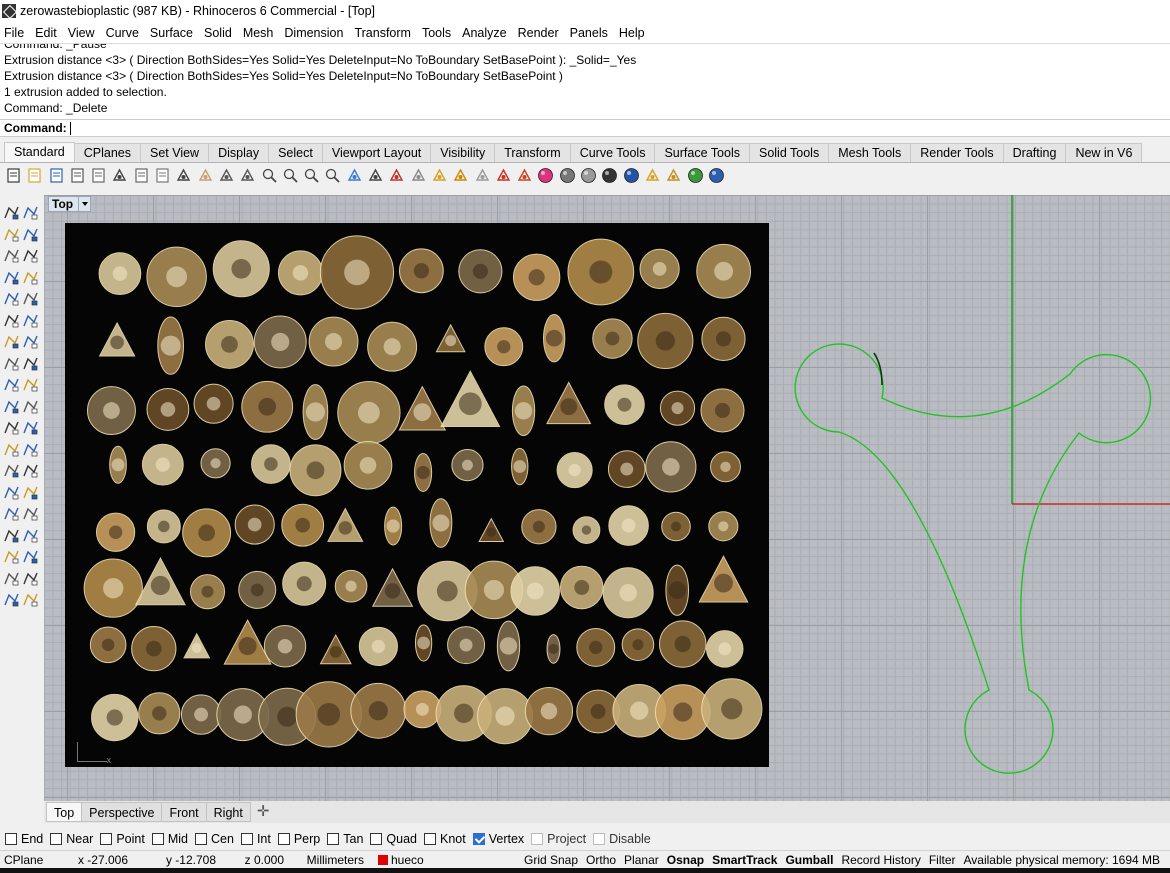 The width and height of the screenshot is (1170, 873). I want to click on vp-tab-front: Front, so click(184, 812).